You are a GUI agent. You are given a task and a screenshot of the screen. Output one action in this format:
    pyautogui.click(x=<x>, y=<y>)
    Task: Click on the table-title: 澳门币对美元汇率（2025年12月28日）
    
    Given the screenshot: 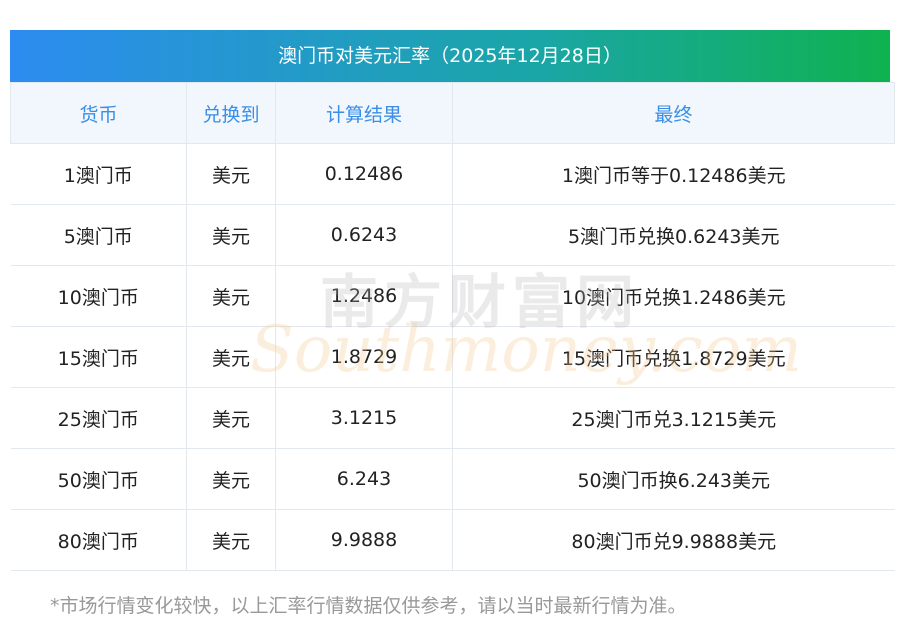 What is the action you would take?
    pyautogui.click(x=450, y=56)
    